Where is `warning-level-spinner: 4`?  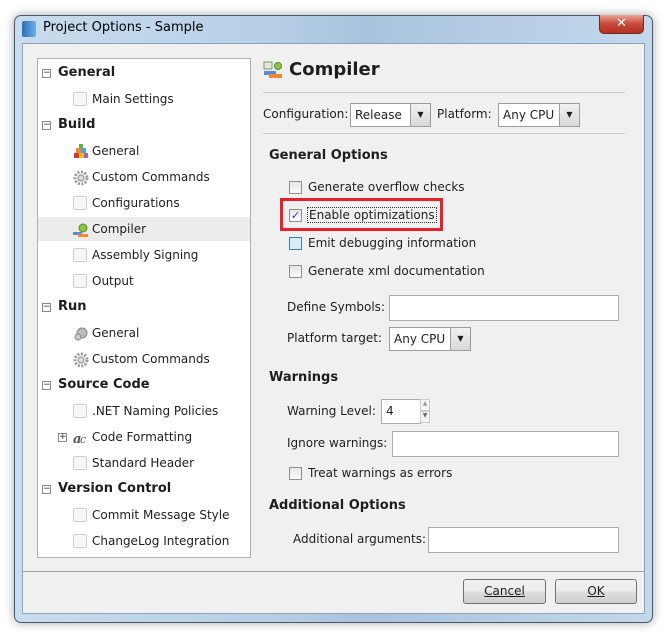
warning-level-spinner: 4 is located at coordinates (401, 411).